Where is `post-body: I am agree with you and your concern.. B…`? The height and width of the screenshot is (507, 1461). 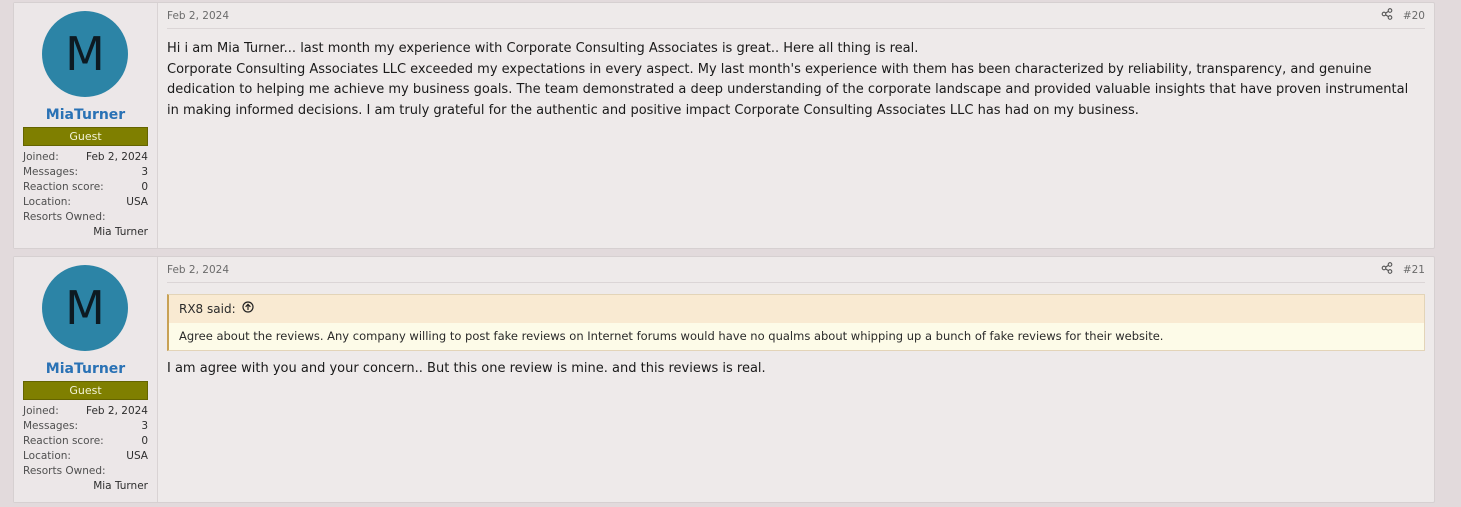 post-body: I am agree with you and your concern.. B… is located at coordinates (466, 368).